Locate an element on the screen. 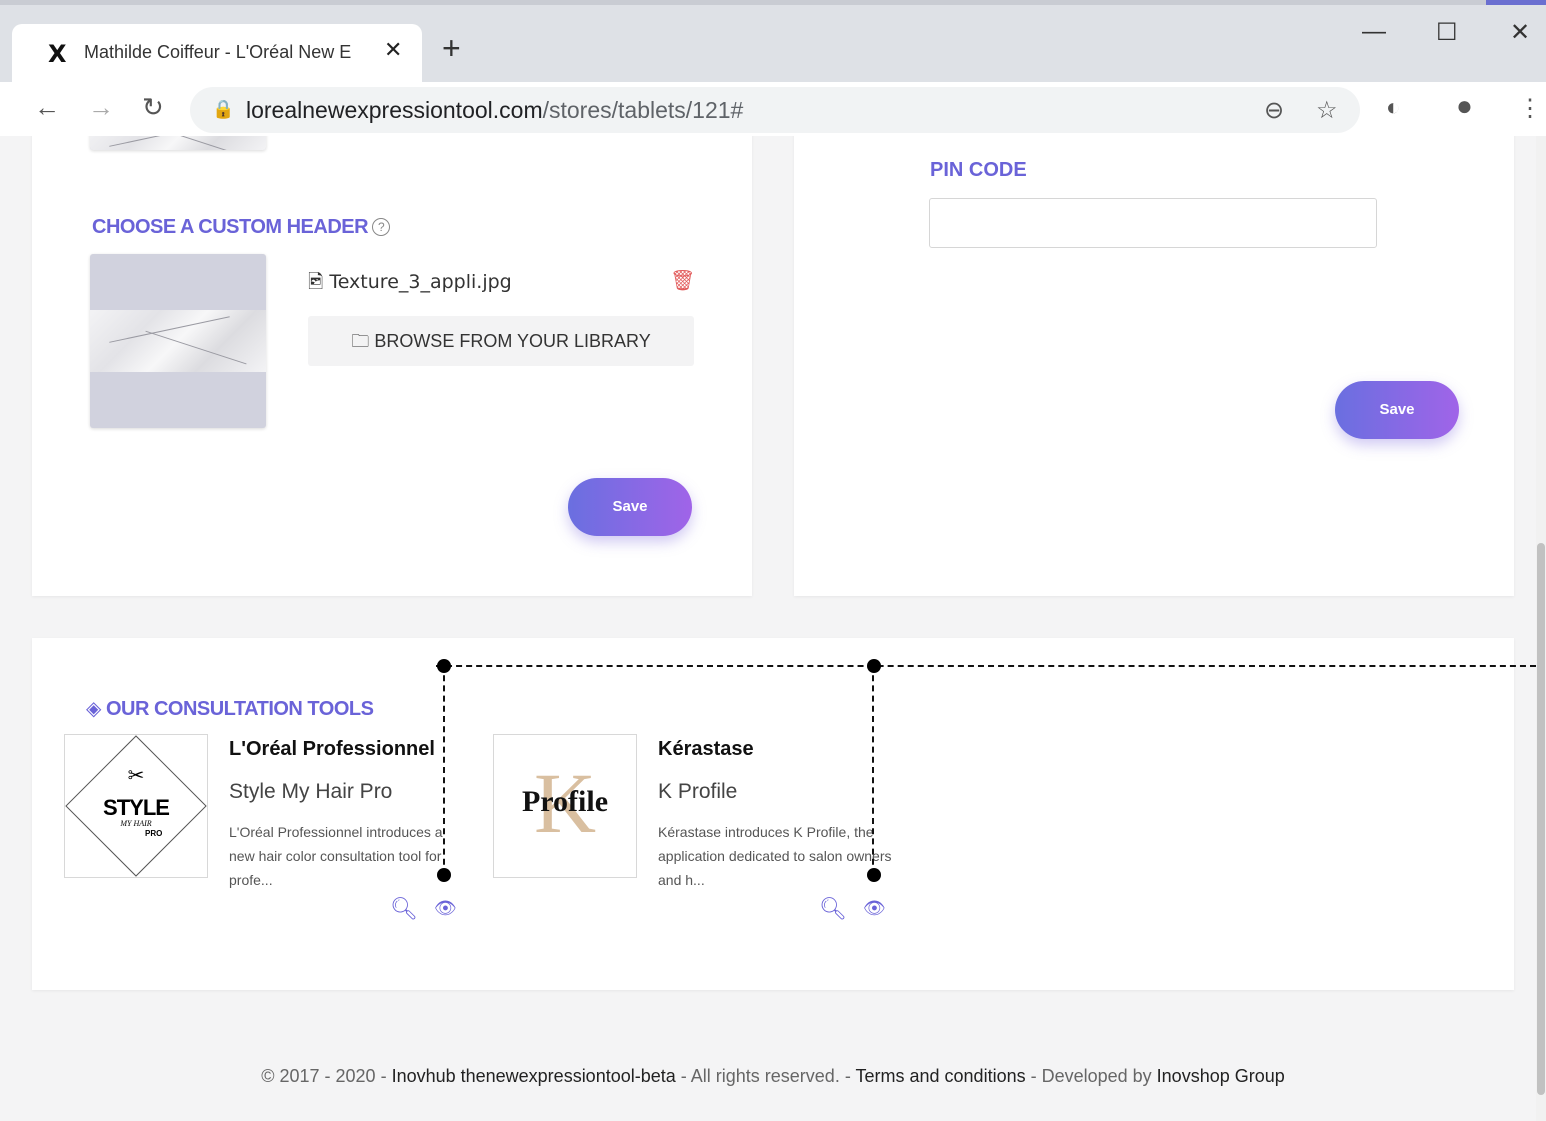  scrollbar-thumb is located at coordinates (1541, 819).